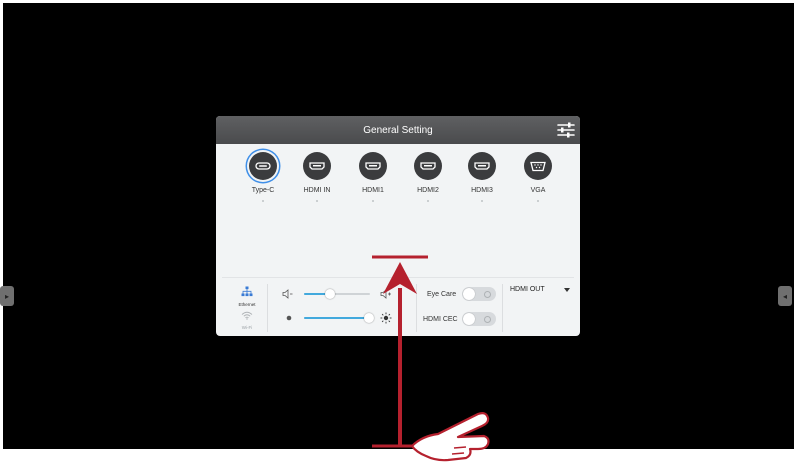  I want to click on input-source-list: Type-C HDMI IN HDMI1 HDMI2 HDMI3 VGA, so click(403, 182).